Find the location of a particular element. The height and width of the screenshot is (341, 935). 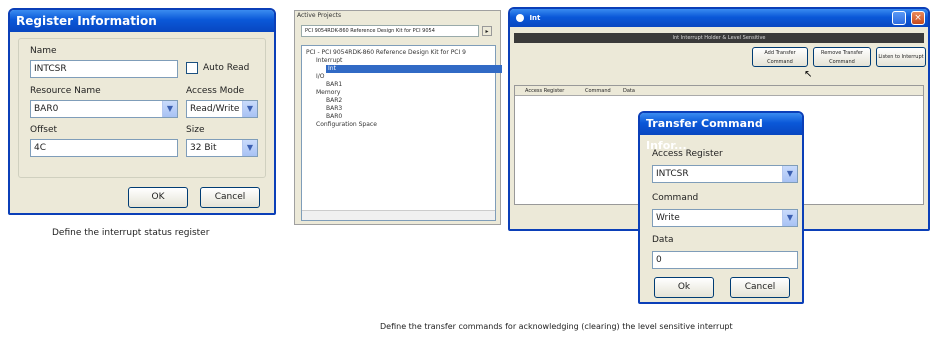

access-mode-label: Access Mode is located at coordinates (215, 91).